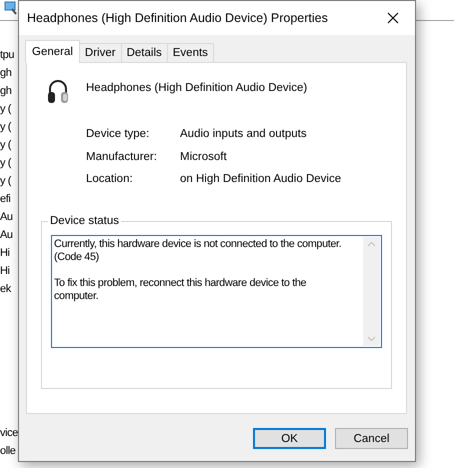 This screenshot has width=454, height=468. What do you see at coordinates (243, 134) in the screenshot?
I see `property-value: Audio inputs and outputs` at bounding box center [243, 134].